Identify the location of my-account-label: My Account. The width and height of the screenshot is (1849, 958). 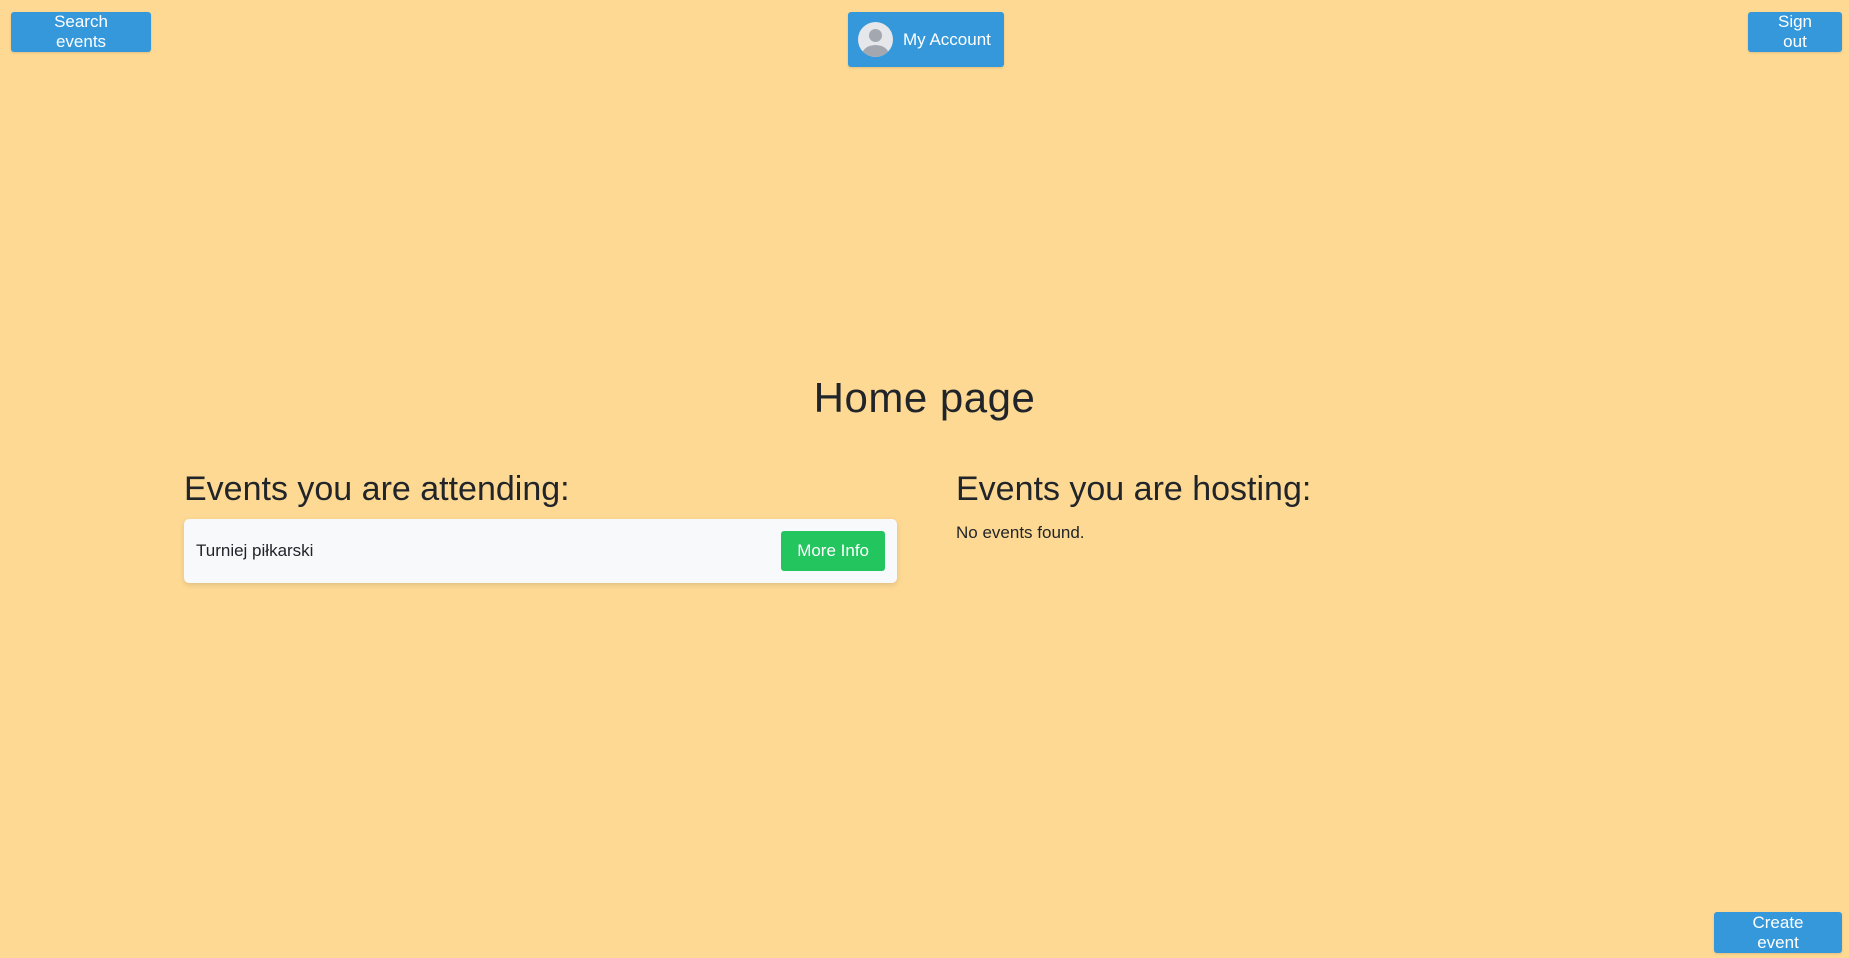
(947, 39).